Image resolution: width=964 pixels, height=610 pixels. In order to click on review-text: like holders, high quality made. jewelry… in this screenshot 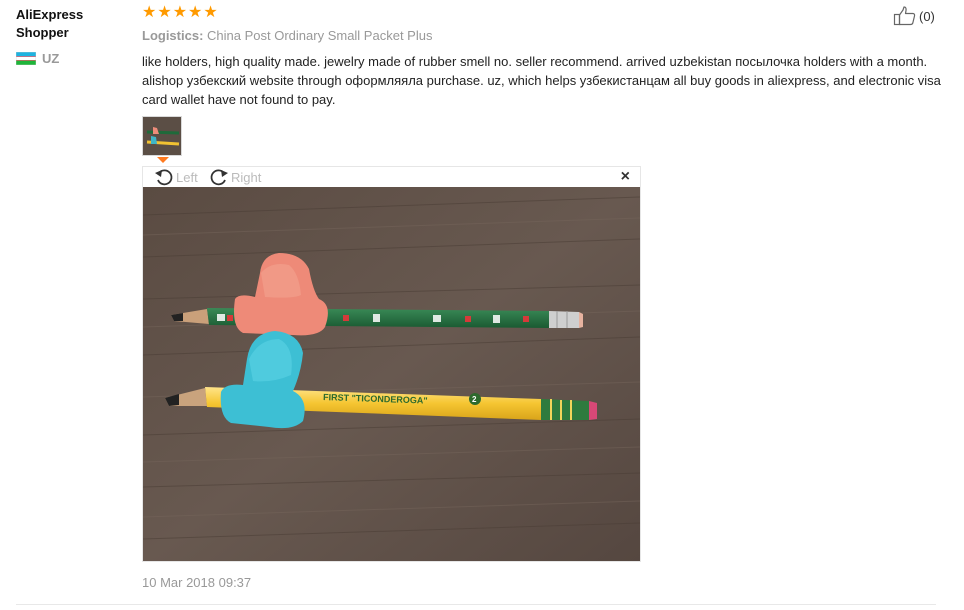, I will do `click(541, 80)`.